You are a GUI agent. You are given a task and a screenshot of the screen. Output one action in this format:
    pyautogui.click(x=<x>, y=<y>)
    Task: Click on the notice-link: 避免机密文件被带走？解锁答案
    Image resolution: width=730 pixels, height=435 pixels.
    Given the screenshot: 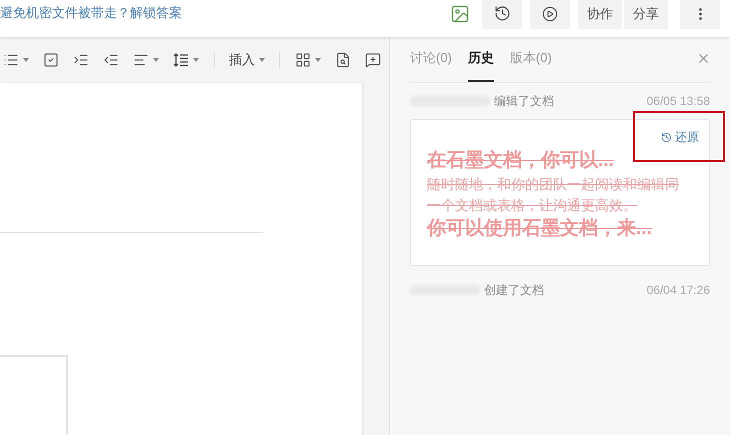 What is the action you would take?
    pyautogui.click(x=91, y=12)
    